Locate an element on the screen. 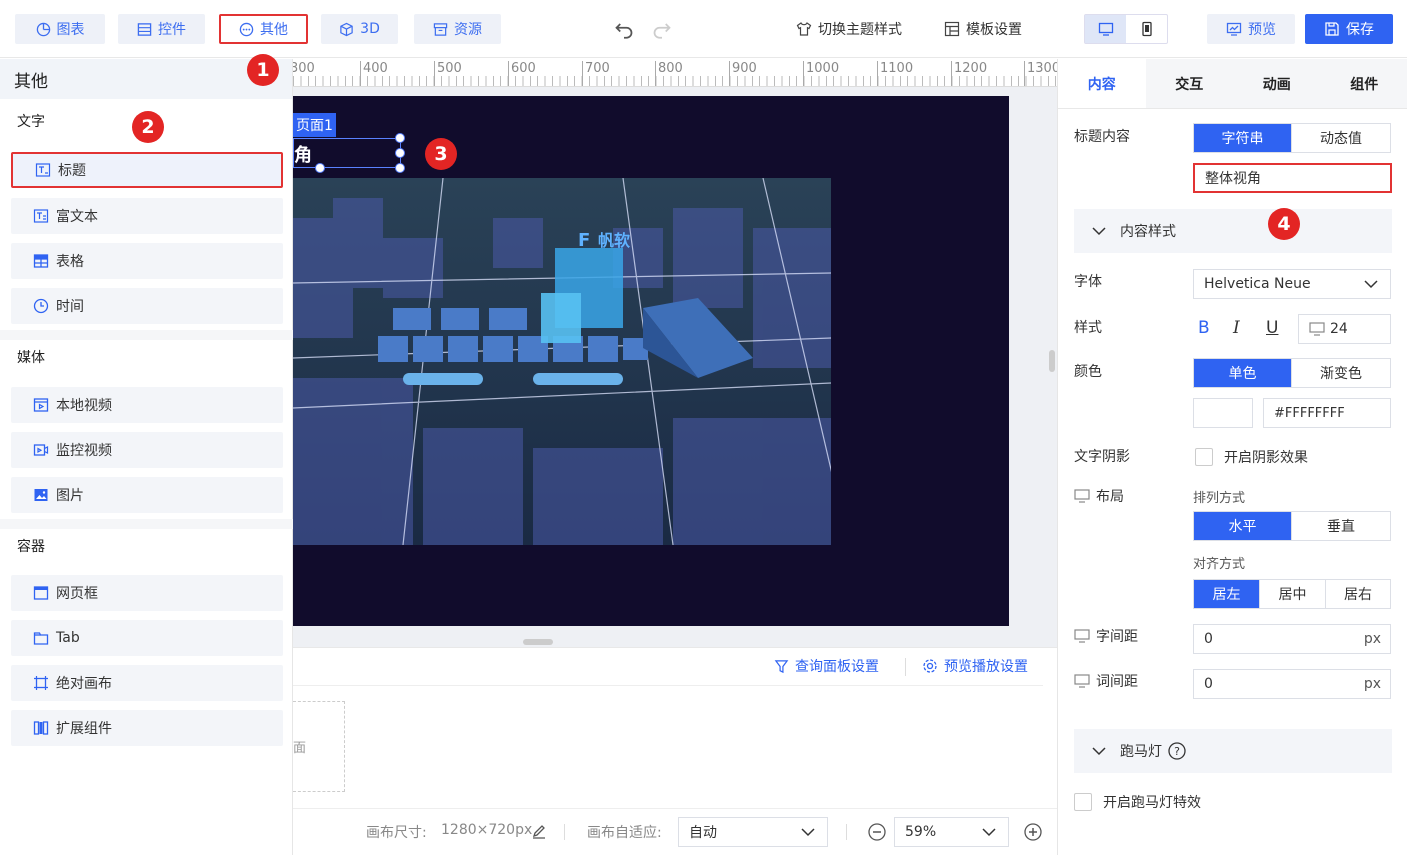 This screenshot has height=855, width=1407. device-switch is located at coordinates (1126, 29).